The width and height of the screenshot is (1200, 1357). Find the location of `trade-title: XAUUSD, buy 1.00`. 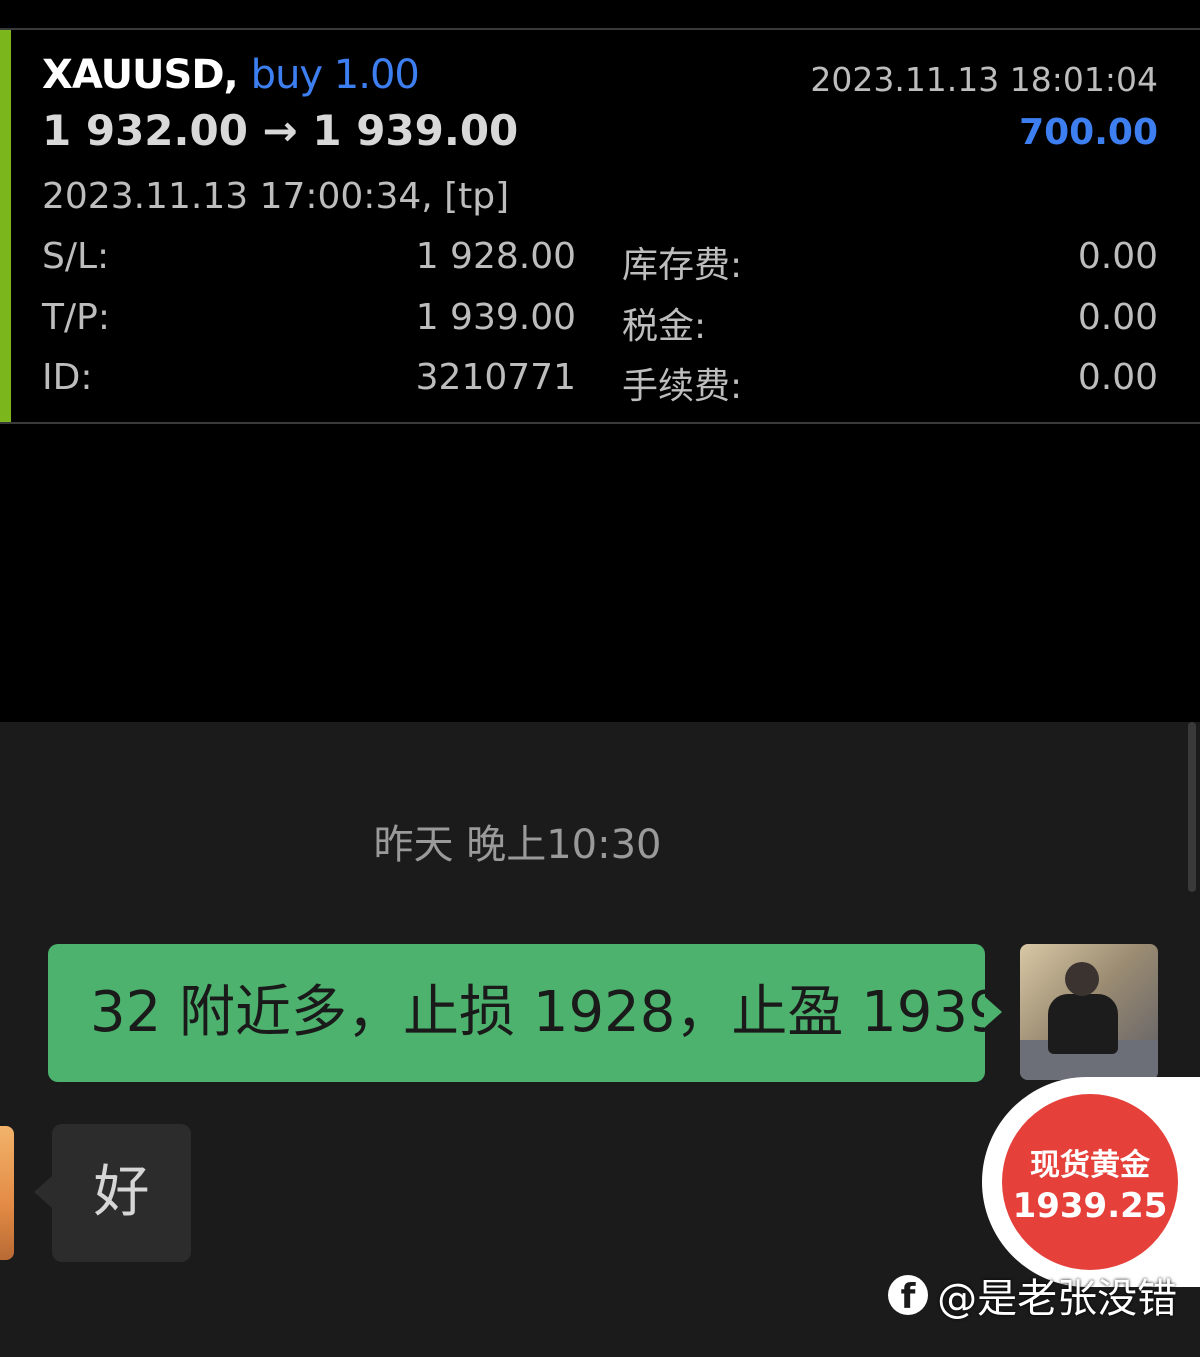

trade-title: XAUUSD, buy 1.00 is located at coordinates (231, 75).